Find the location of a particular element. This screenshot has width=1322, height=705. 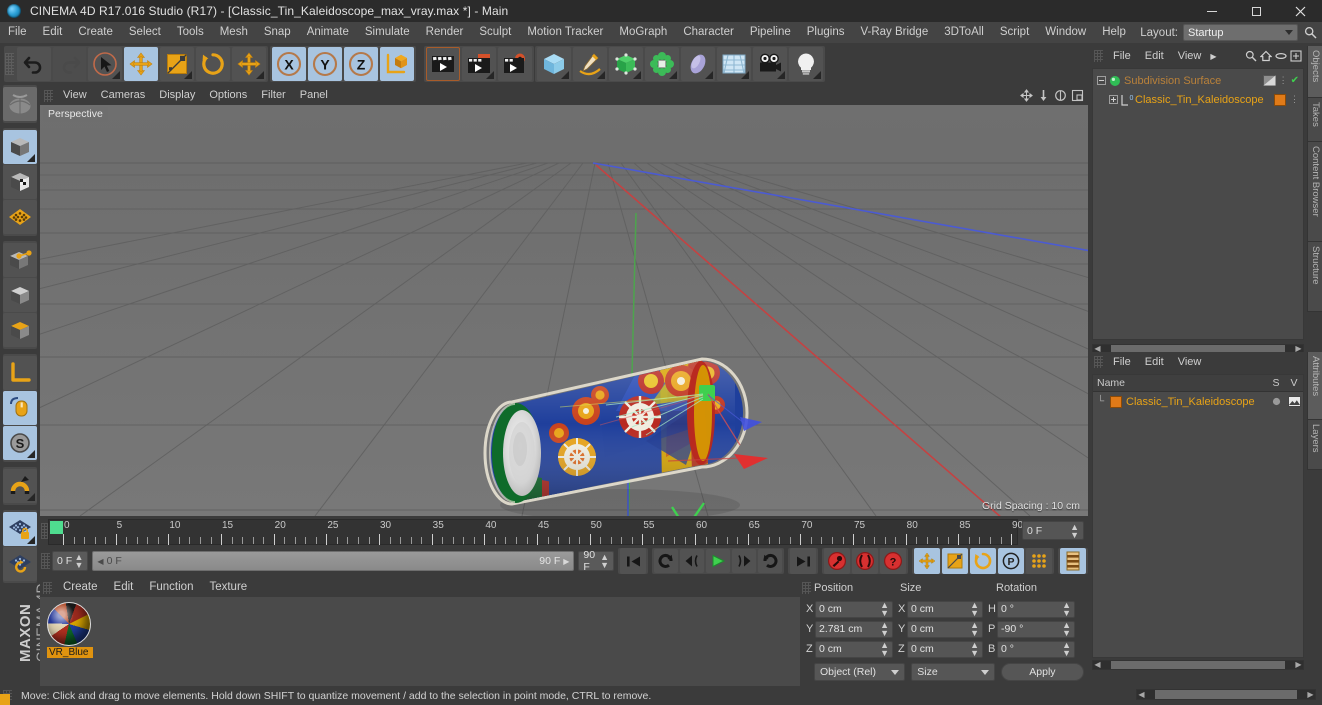

position-x-field: 0 cm ▲ ▼ is located at coordinates (854, 609).